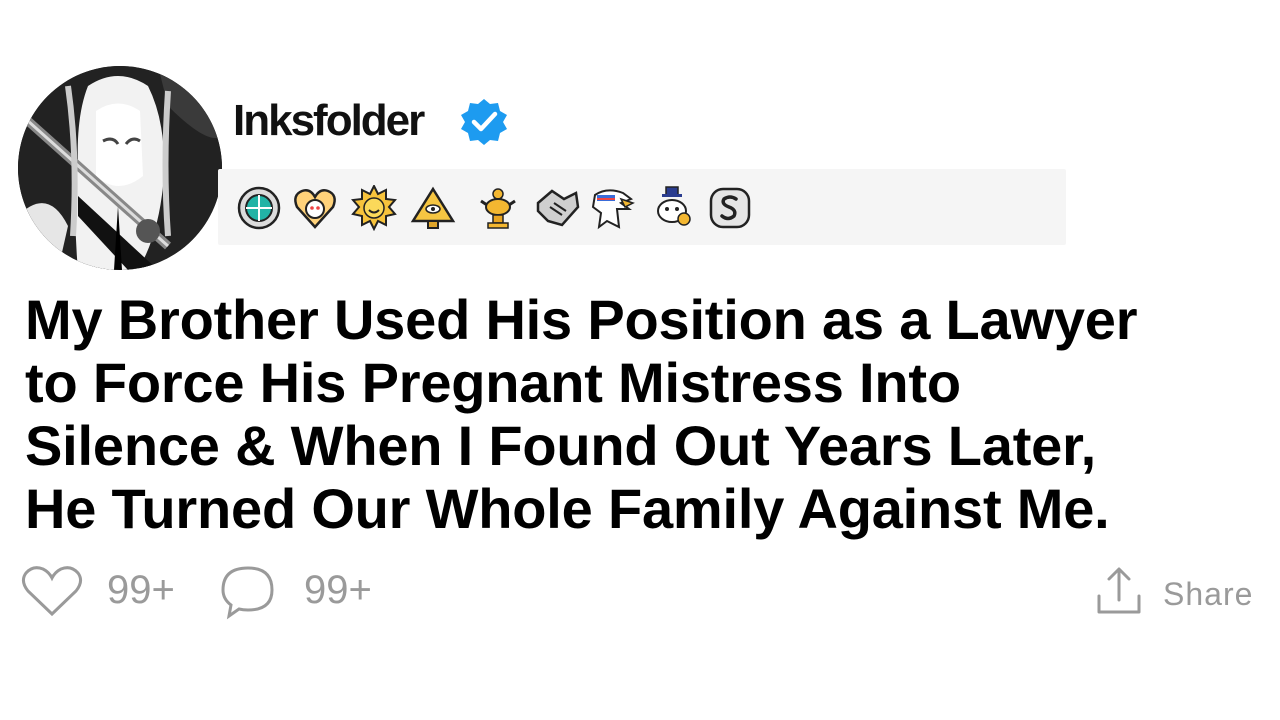 The width and height of the screenshot is (1280, 720). I want to click on wholesome-heart-award-icon, so click(315, 208).